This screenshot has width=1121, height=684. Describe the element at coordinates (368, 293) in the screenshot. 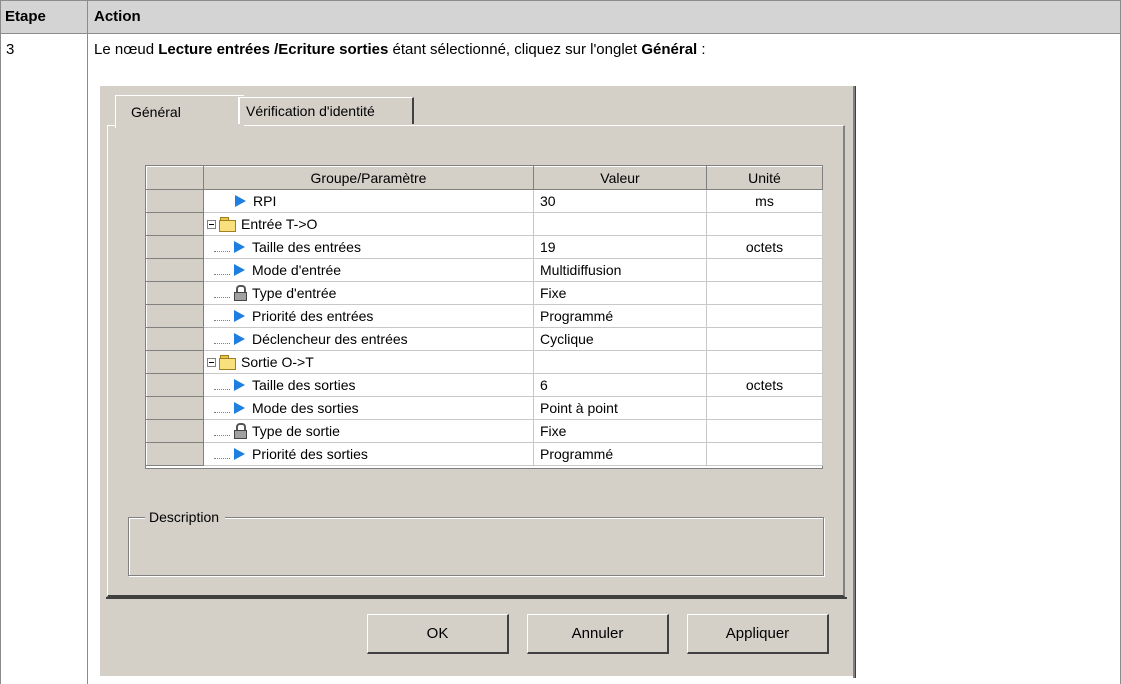

I see `param-cell: Type d'entrée` at that location.